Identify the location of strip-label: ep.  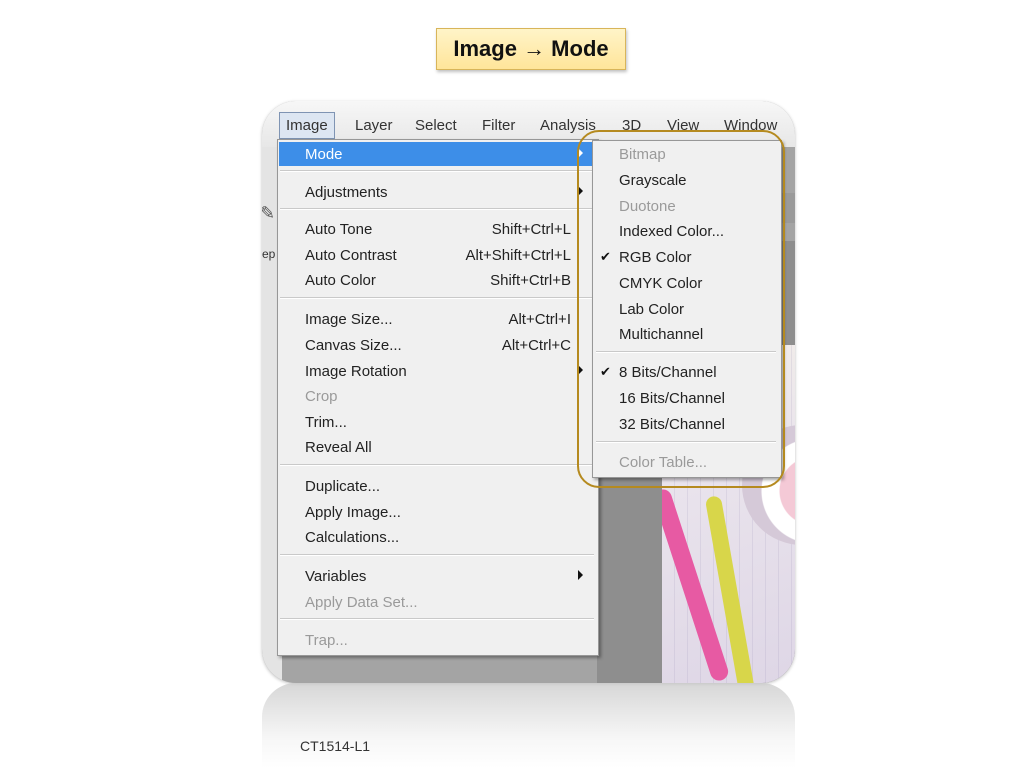
(269, 254).